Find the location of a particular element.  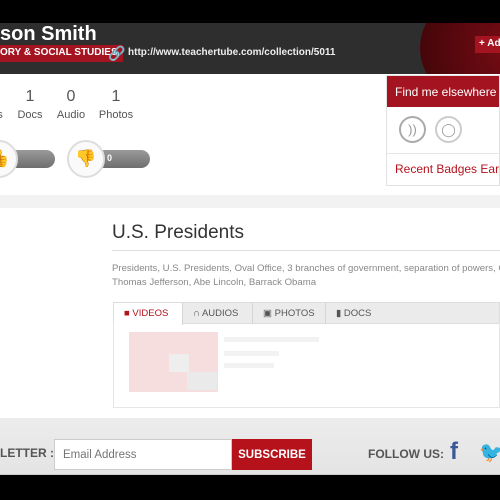

facebook-icon: f is located at coordinates (454, 452).